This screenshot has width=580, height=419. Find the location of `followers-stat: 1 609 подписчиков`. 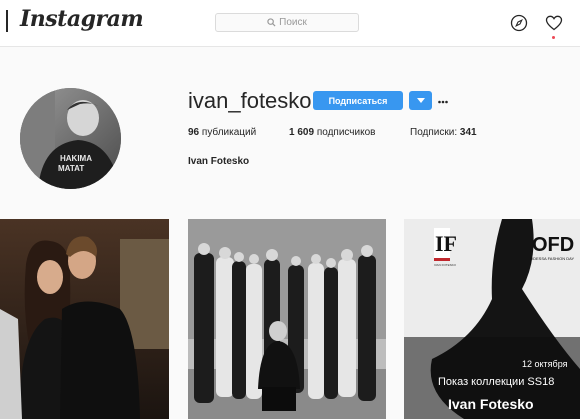

followers-stat: 1 609 подписчиков is located at coordinates (332, 132).